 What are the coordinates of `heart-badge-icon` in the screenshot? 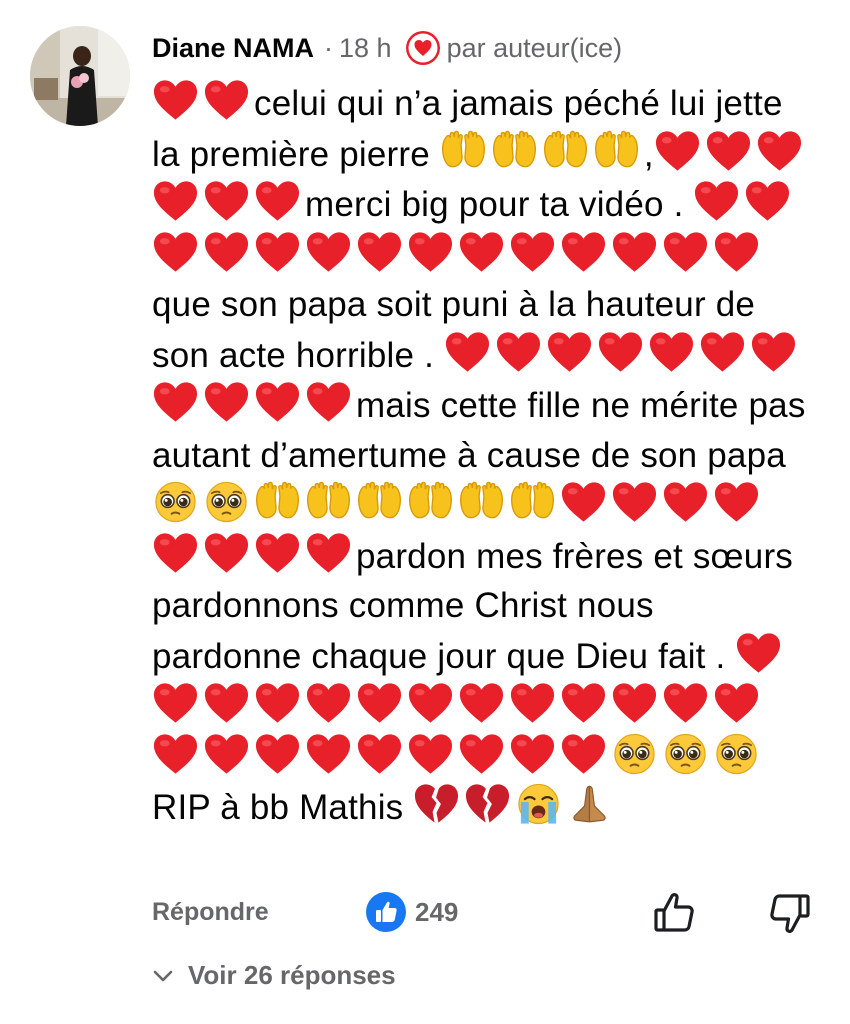 It's located at (422, 48).